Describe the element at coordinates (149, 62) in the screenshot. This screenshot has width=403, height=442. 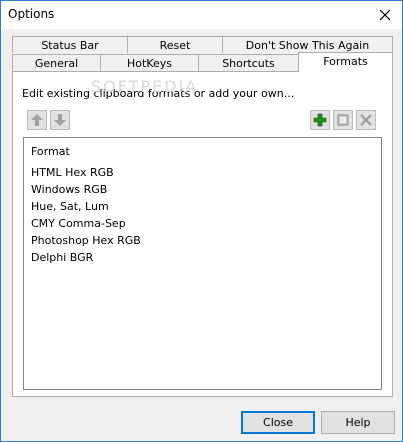
I see `tab-hotkeys: HotKeys` at that location.